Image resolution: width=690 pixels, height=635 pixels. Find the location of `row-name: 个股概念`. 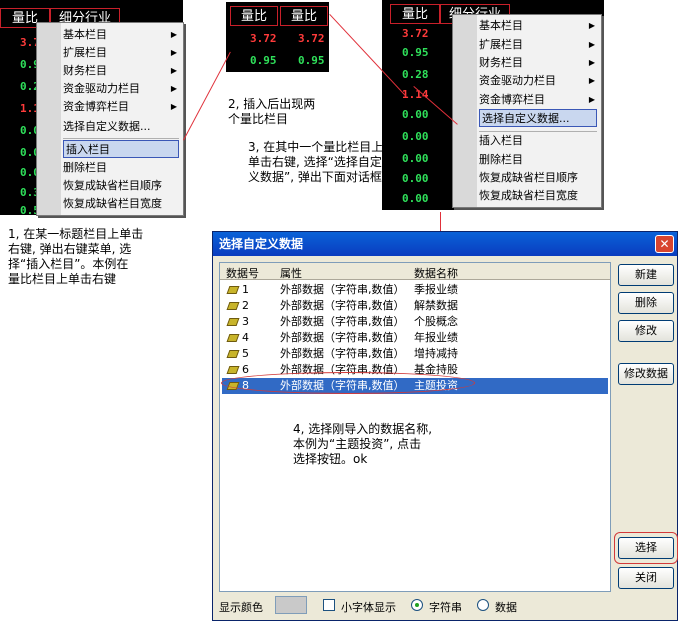

row-name: 个股概念 is located at coordinates (436, 321).